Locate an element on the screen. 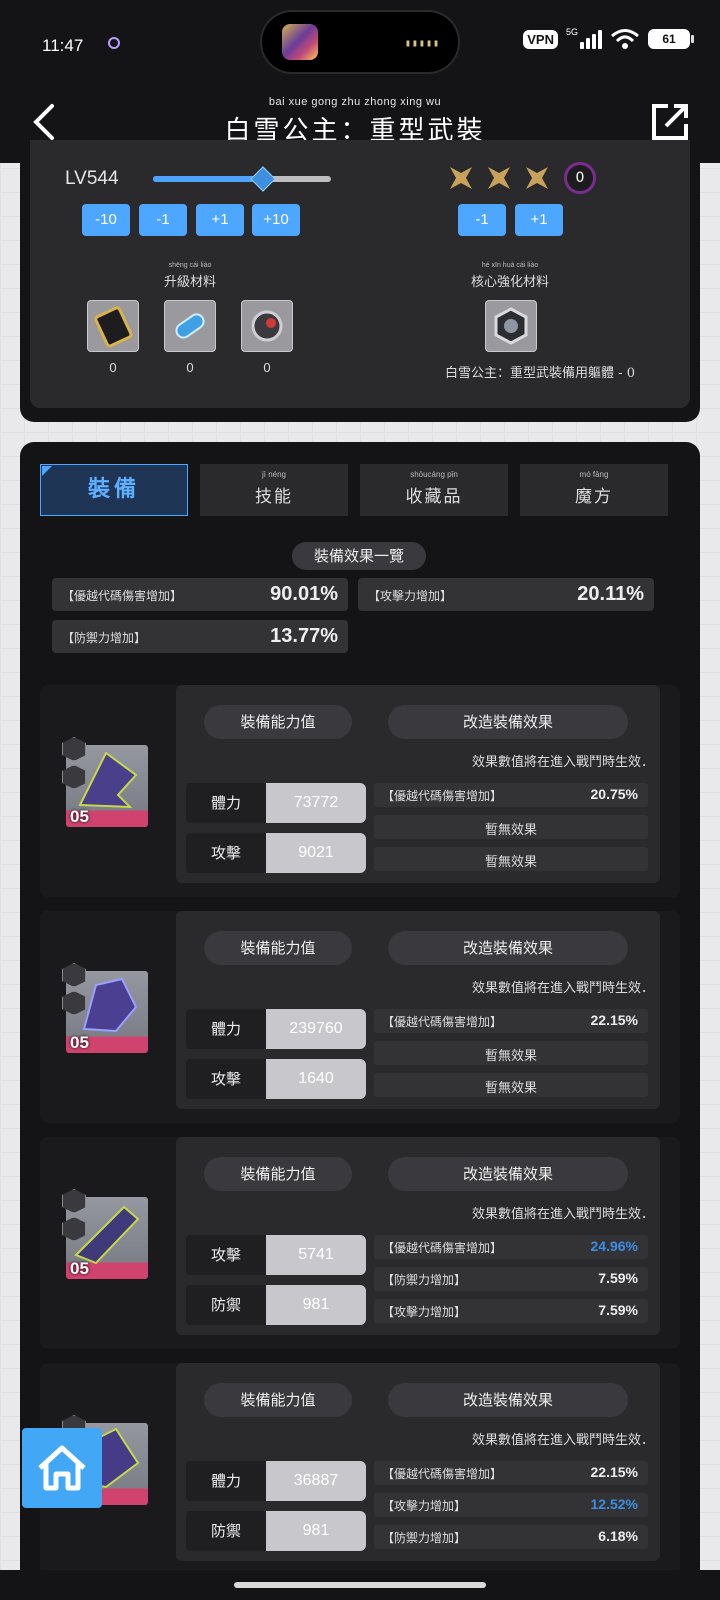 The image size is (720, 1600). material-count-2: 0 is located at coordinates (190, 367).